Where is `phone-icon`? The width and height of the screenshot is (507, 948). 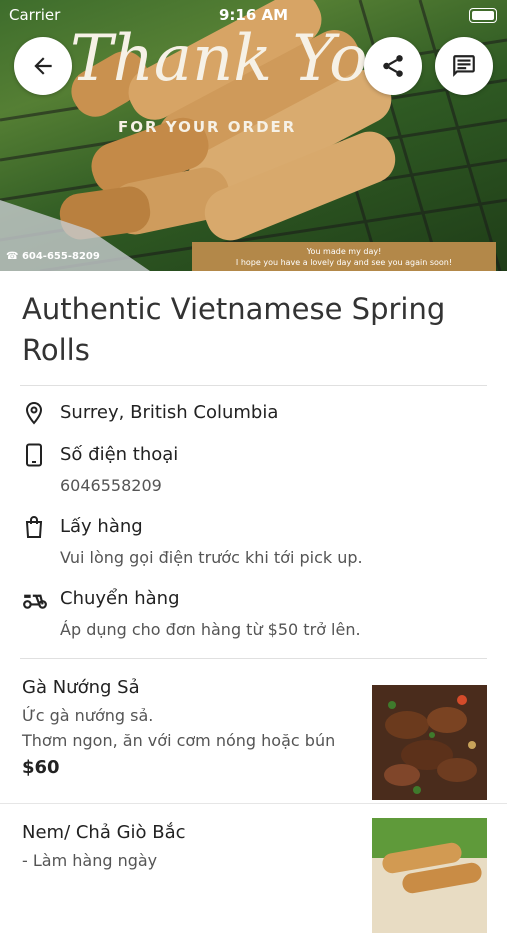
phone-icon is located at coordinates (37, 455).